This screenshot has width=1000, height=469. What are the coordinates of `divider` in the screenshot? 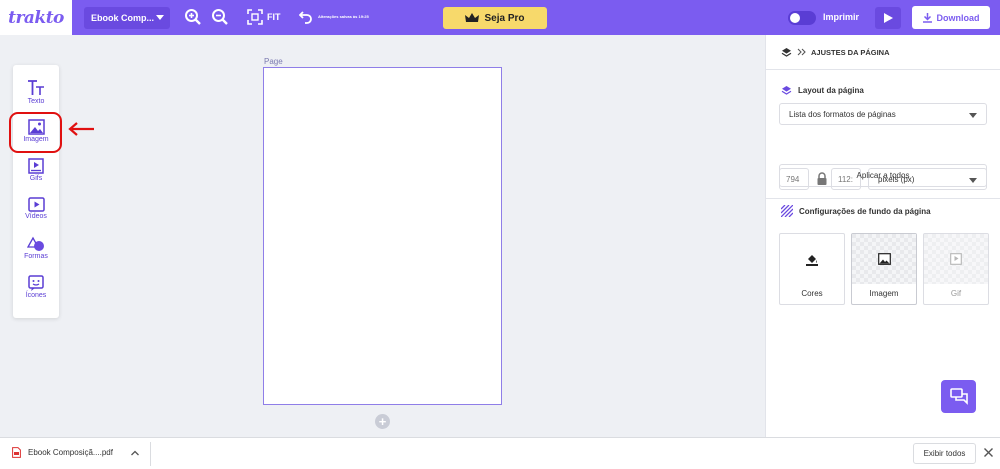 It's located at (150, 454).